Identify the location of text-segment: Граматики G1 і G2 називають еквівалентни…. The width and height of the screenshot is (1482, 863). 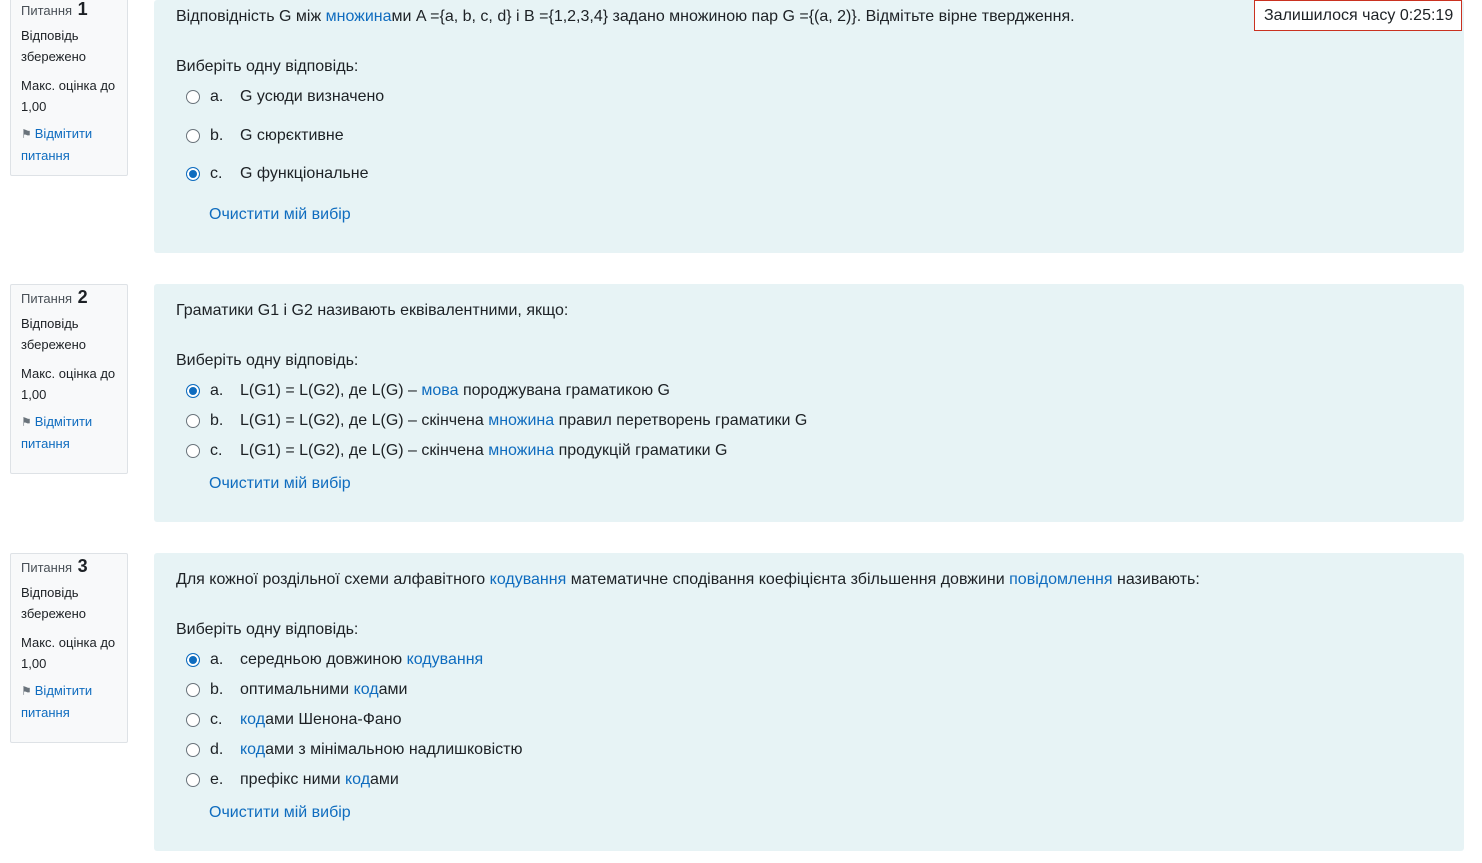
(372, 310).